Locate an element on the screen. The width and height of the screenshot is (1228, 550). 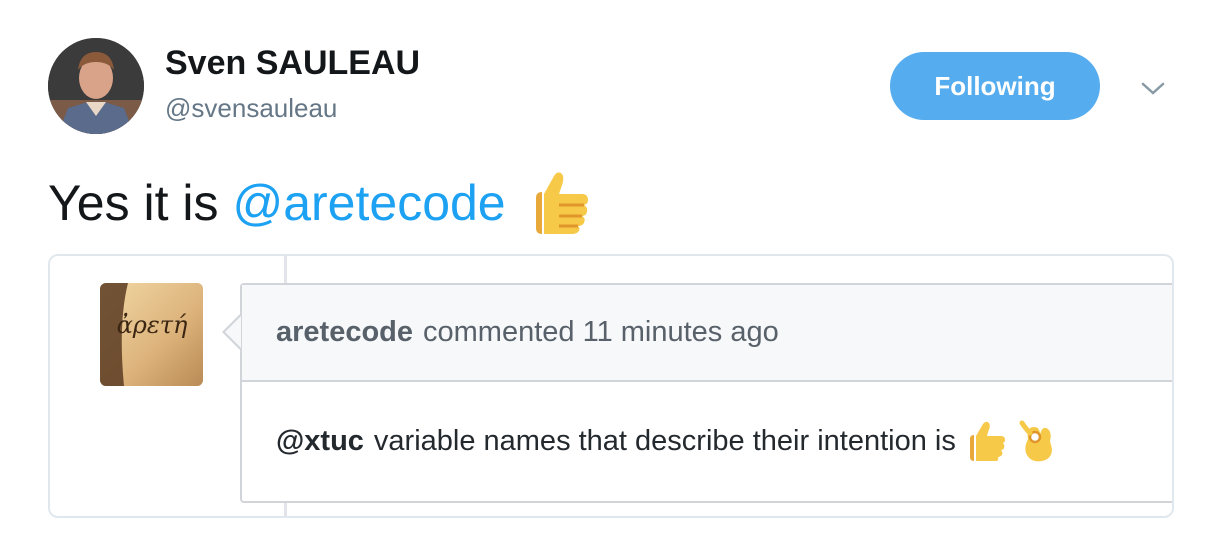
commenter-avatar-text: ἀρετή is located at coordinates (152, 325).